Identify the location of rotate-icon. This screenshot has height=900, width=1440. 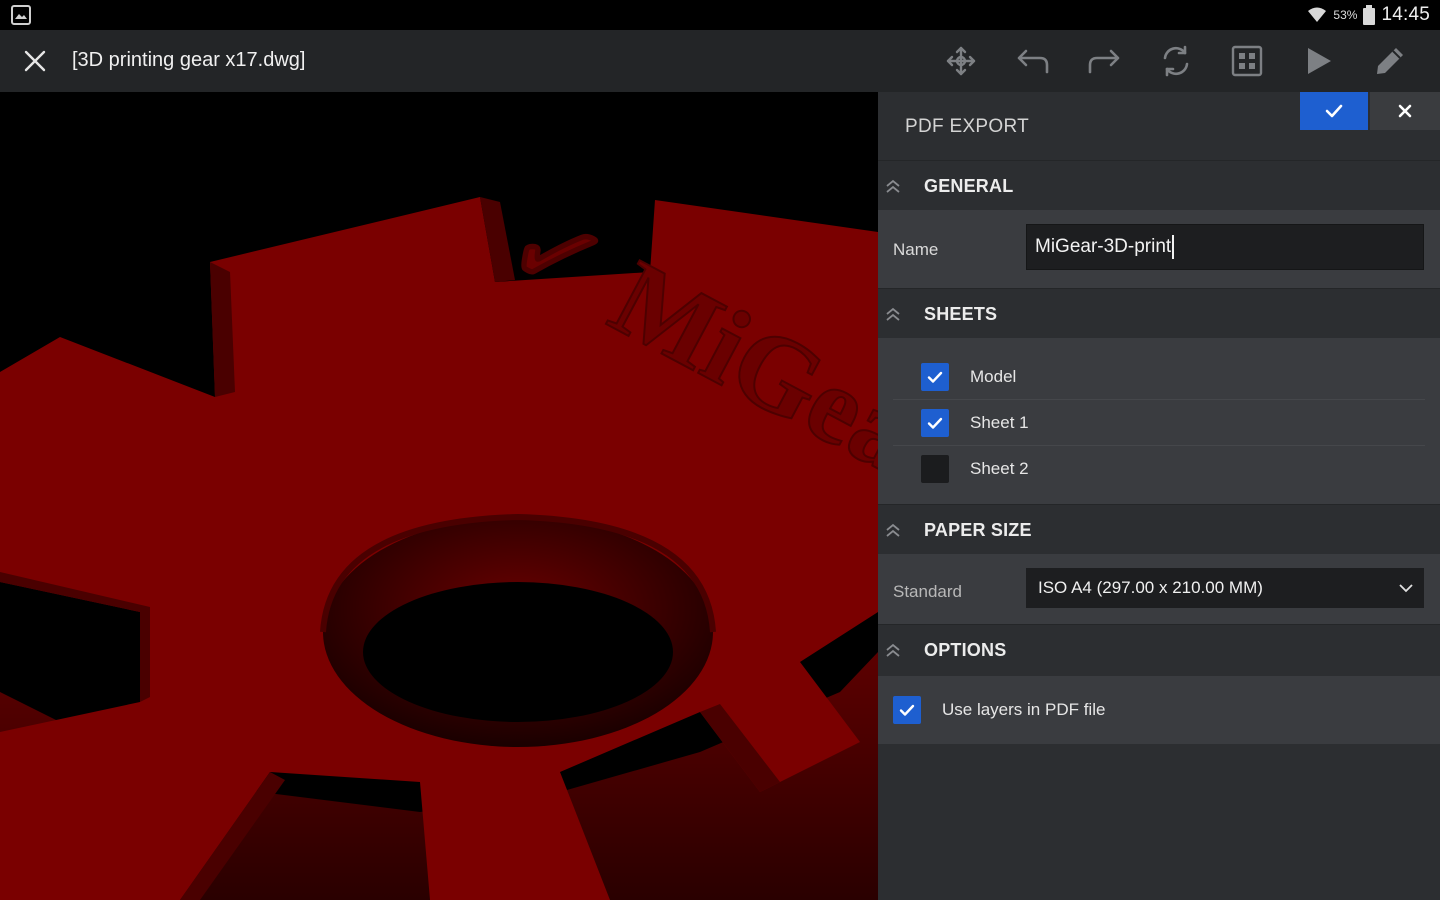
(1176, 61).